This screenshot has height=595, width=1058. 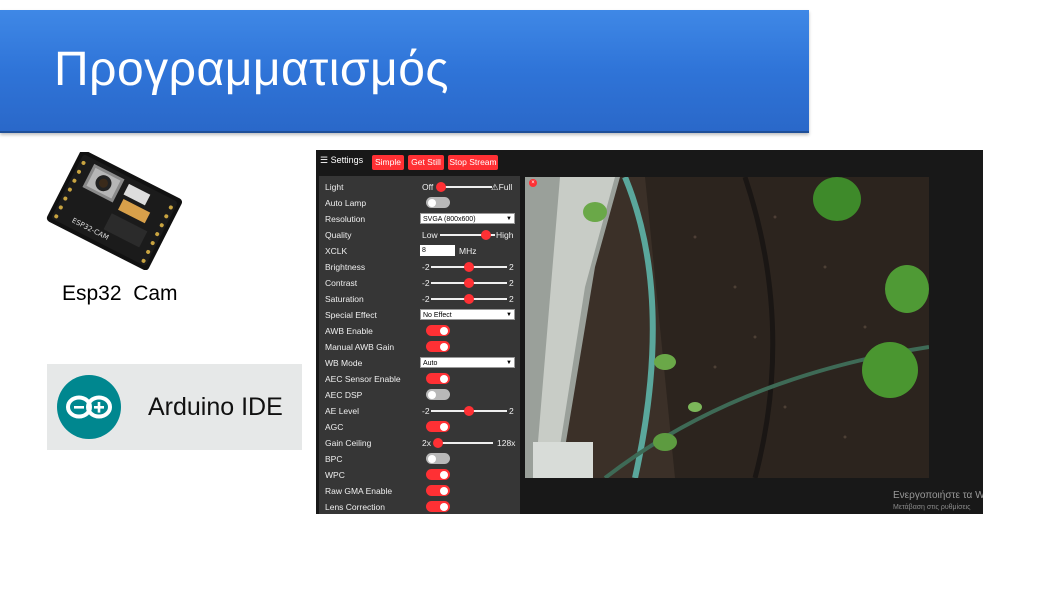 I want to click on contrast-min-label: -2, so click(x=426, y=283).